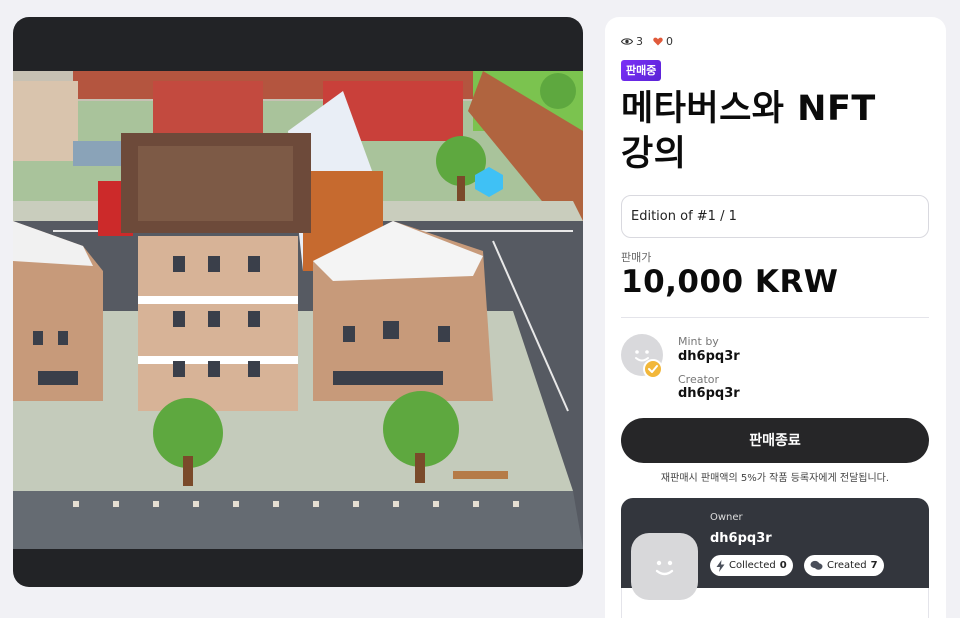  I want to click on smiley-face-icon, so click(664, 568).